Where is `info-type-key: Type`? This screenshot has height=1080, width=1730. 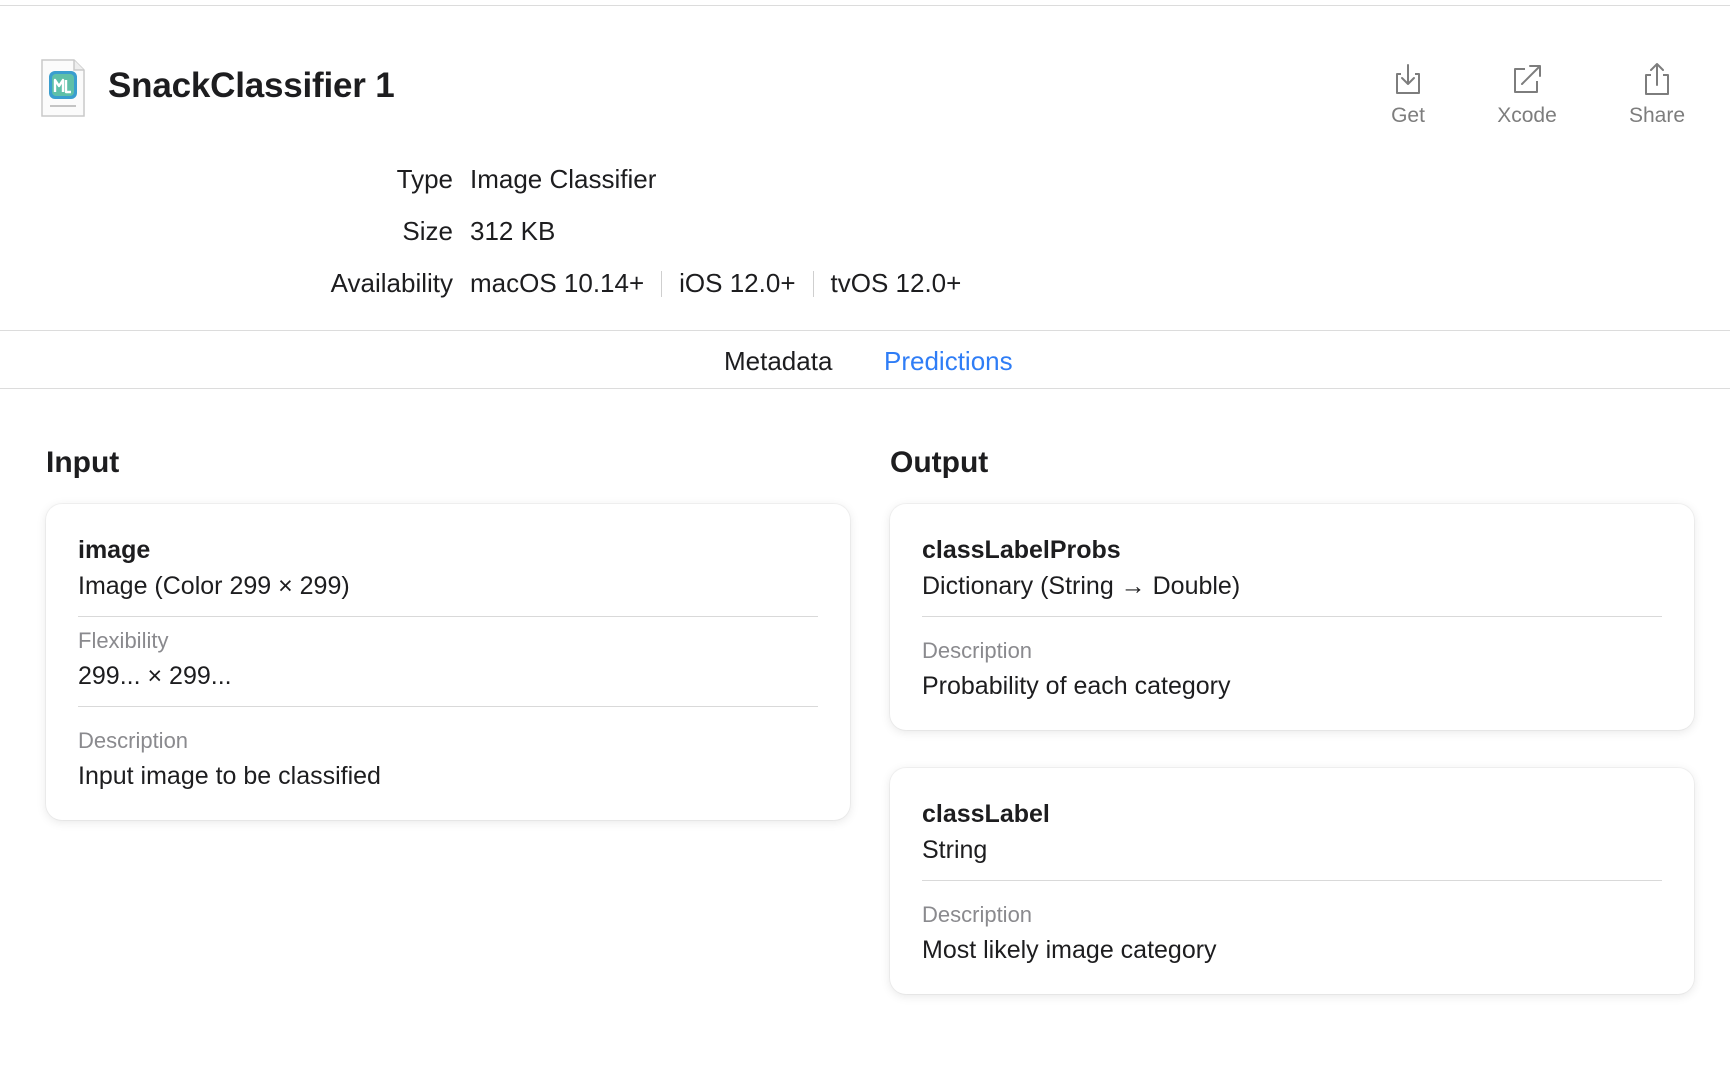 info-type-key: Type is located at coordinates (424, 179).